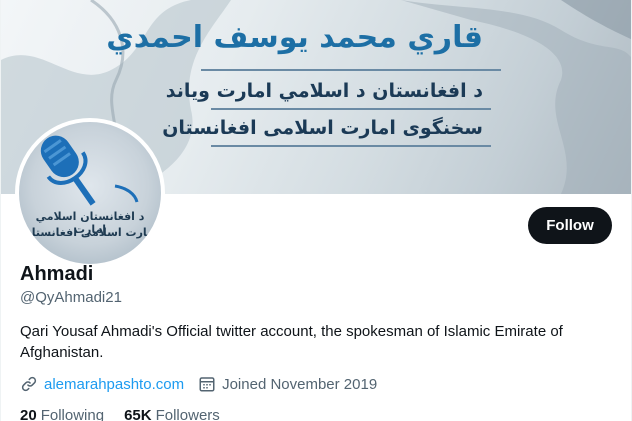 The image size is (632, 421). What do you see at coordinates (57, 274) in the screenshot?
I see `profile-name: Ahmadi` at bounding box center [57, 274].